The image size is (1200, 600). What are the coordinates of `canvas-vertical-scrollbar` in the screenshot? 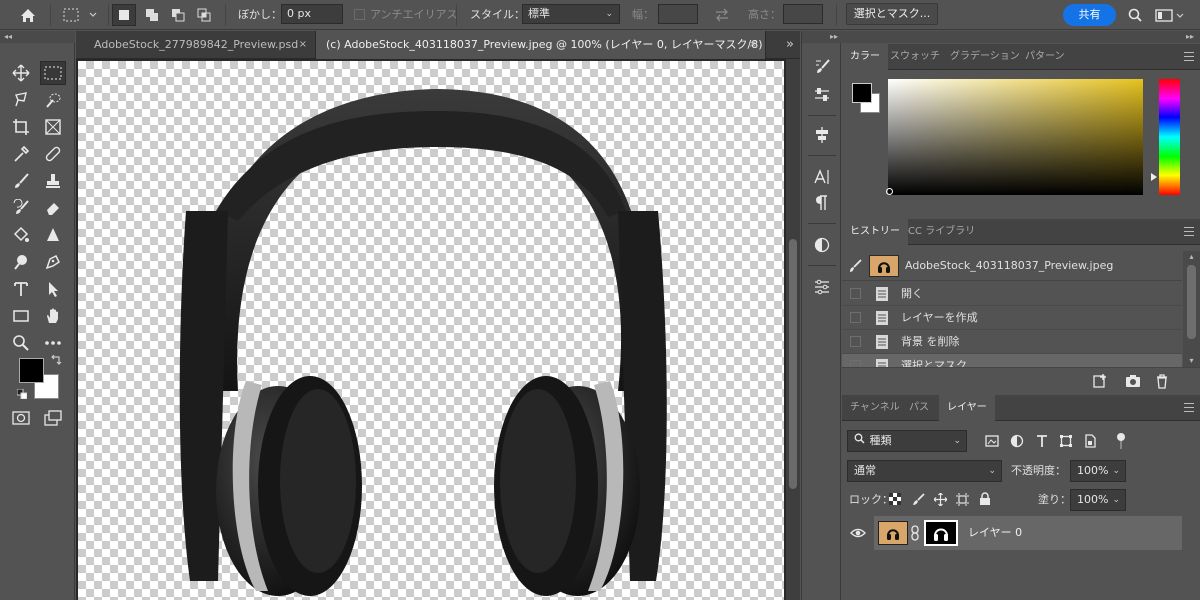 It's located at (793, 329).